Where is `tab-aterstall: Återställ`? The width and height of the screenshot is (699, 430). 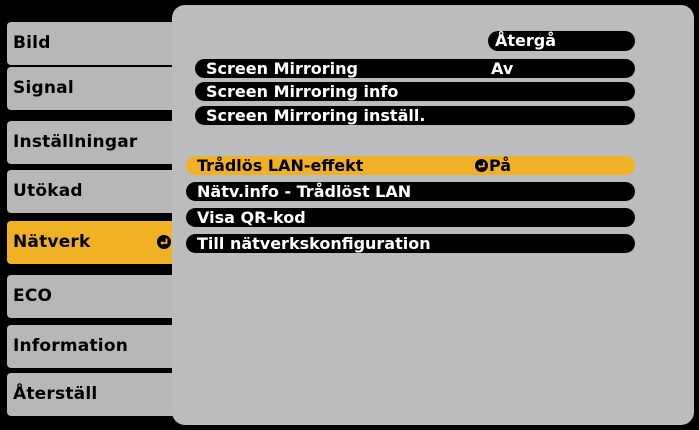
tab-aterstall: Återställ is located at coordinates (93, 394).